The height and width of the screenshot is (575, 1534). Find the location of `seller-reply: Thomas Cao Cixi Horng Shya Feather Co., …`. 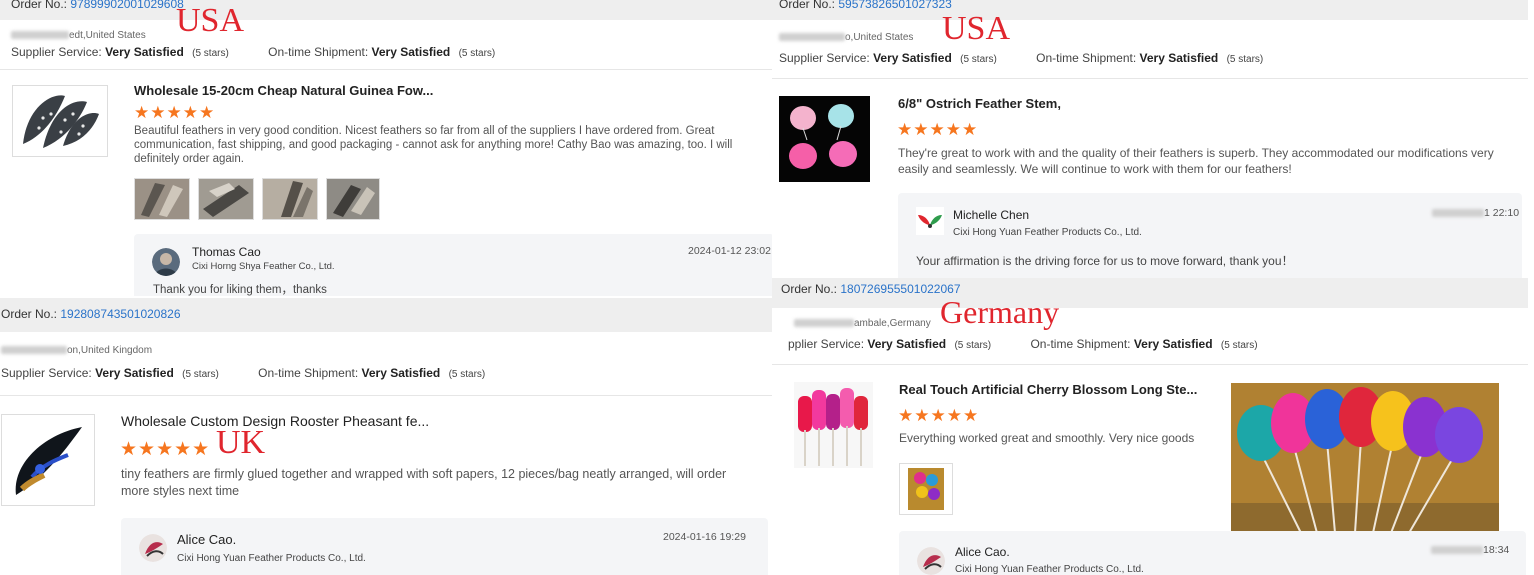

seller-reply: Thomas Cao Cixi Horng Shya Feather Co., … is located at coordinates (453, 265).